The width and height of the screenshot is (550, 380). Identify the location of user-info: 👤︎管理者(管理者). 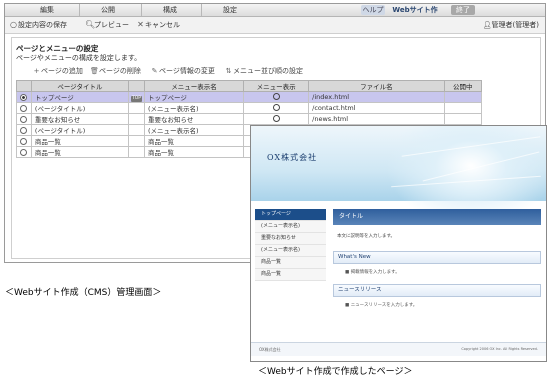
(511, 25).